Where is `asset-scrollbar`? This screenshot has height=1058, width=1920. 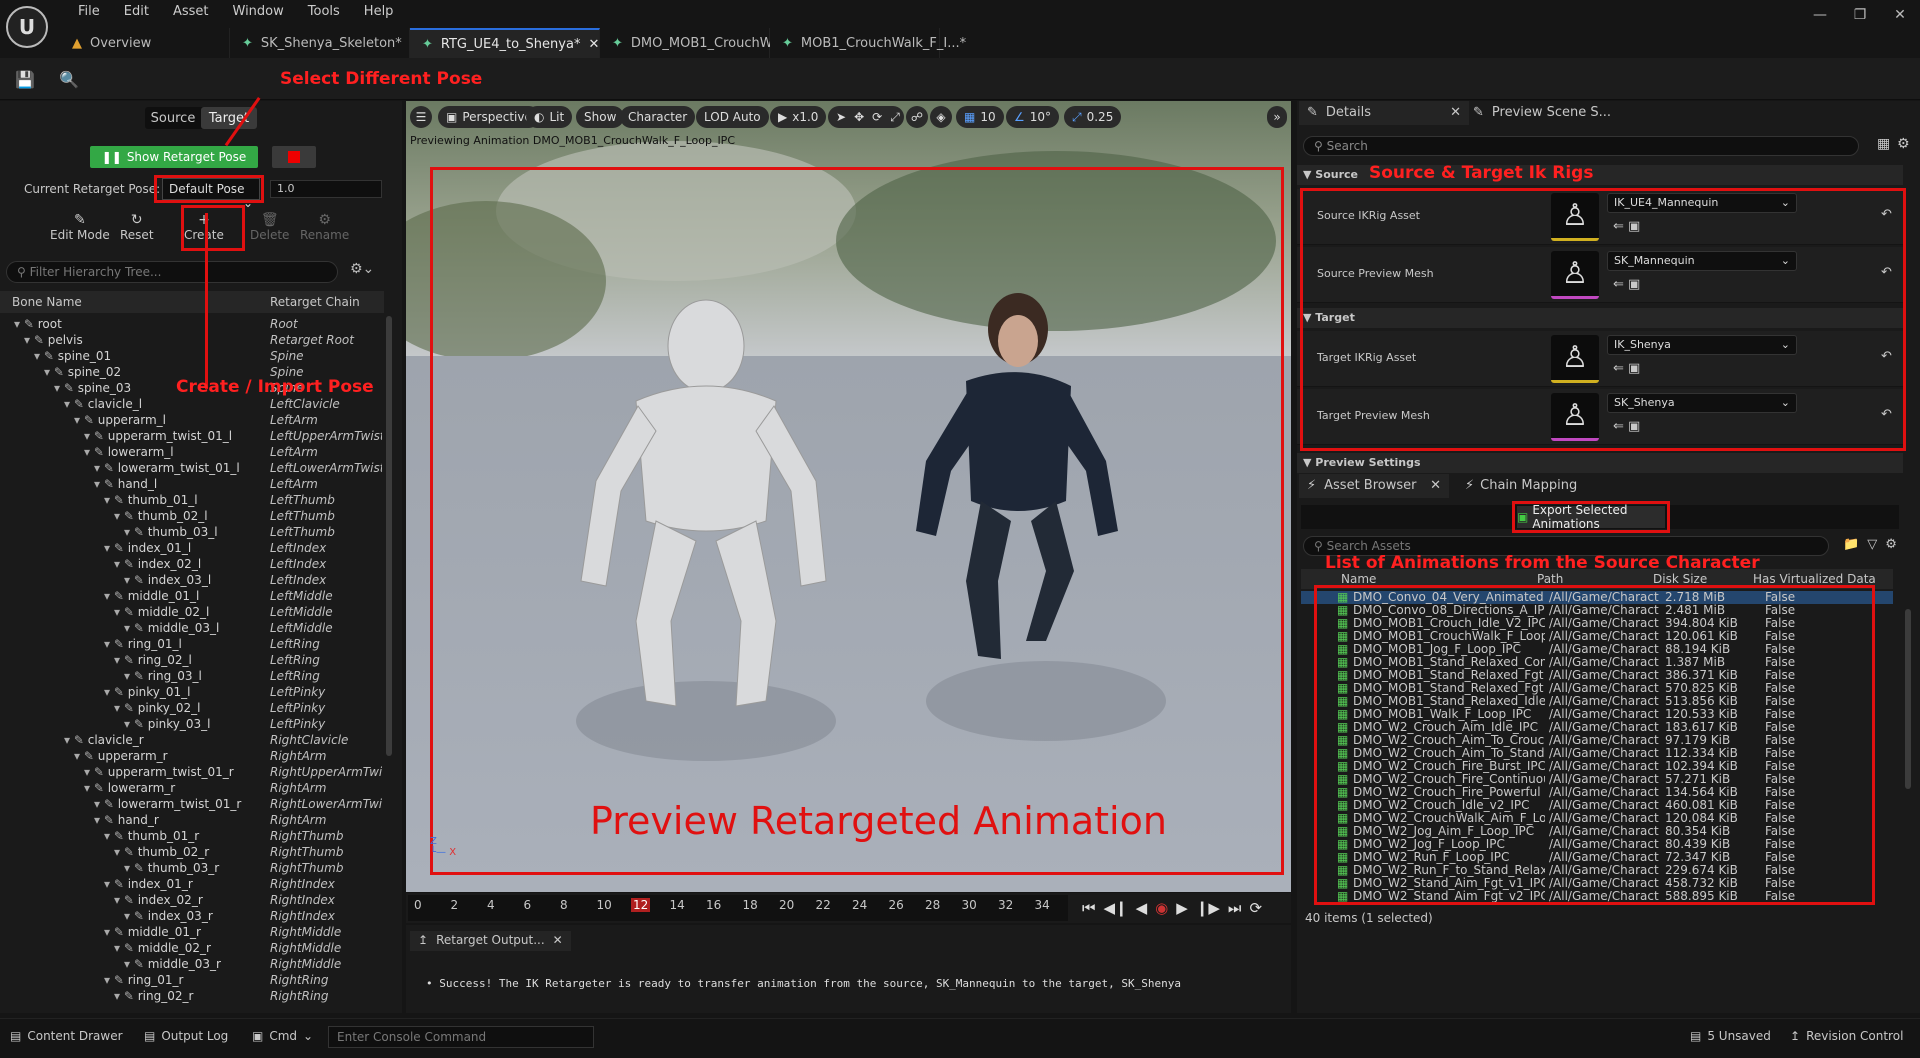 asset-scrollbar is located at coordinates (1908, 699).